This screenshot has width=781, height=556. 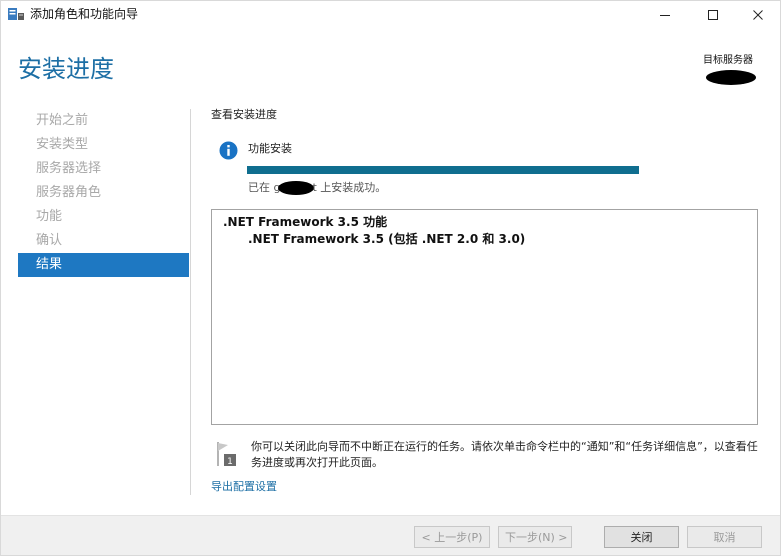 I want to click on install-status-text: 已在 g t 上安装成功。, so click(x=317, y=188).